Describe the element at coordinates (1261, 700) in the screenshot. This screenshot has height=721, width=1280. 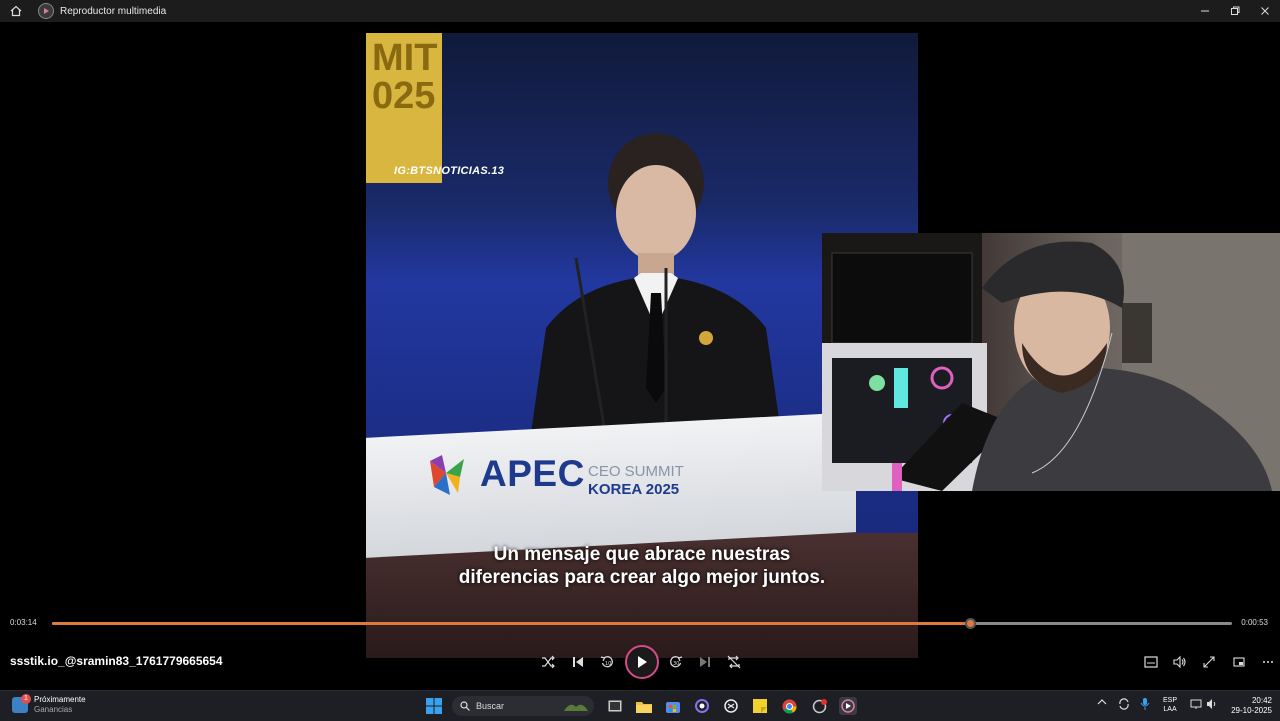
I see `clock-time: 20:42` at that location.